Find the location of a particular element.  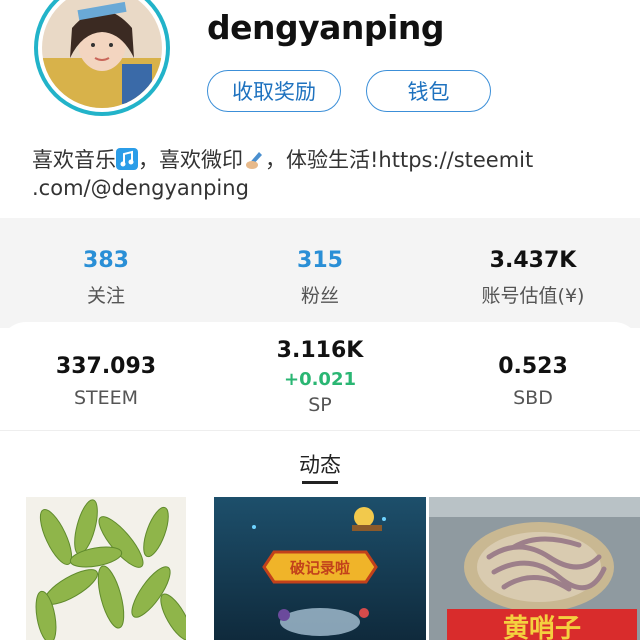

banner-text: 破记录啦 is located at coordinates (320, 568).